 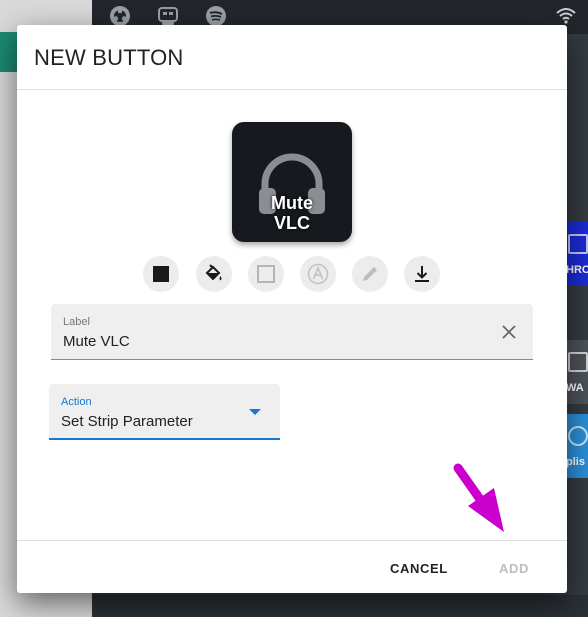 I want to click on background-bottom, so click(x=294, y=606).